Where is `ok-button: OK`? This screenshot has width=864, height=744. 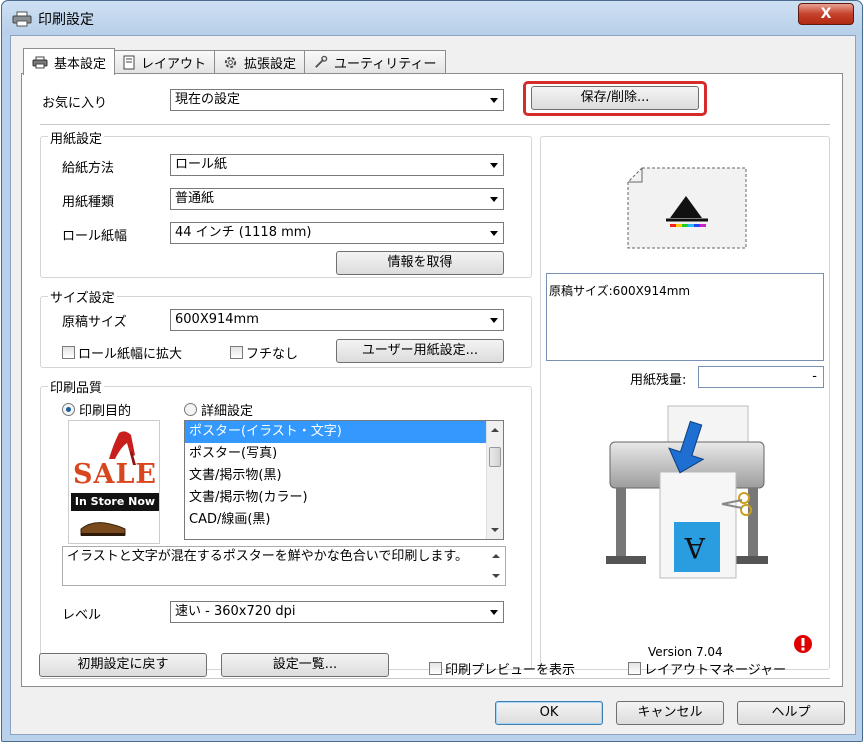 ok-button: OK is located at coordinates (549, 713).